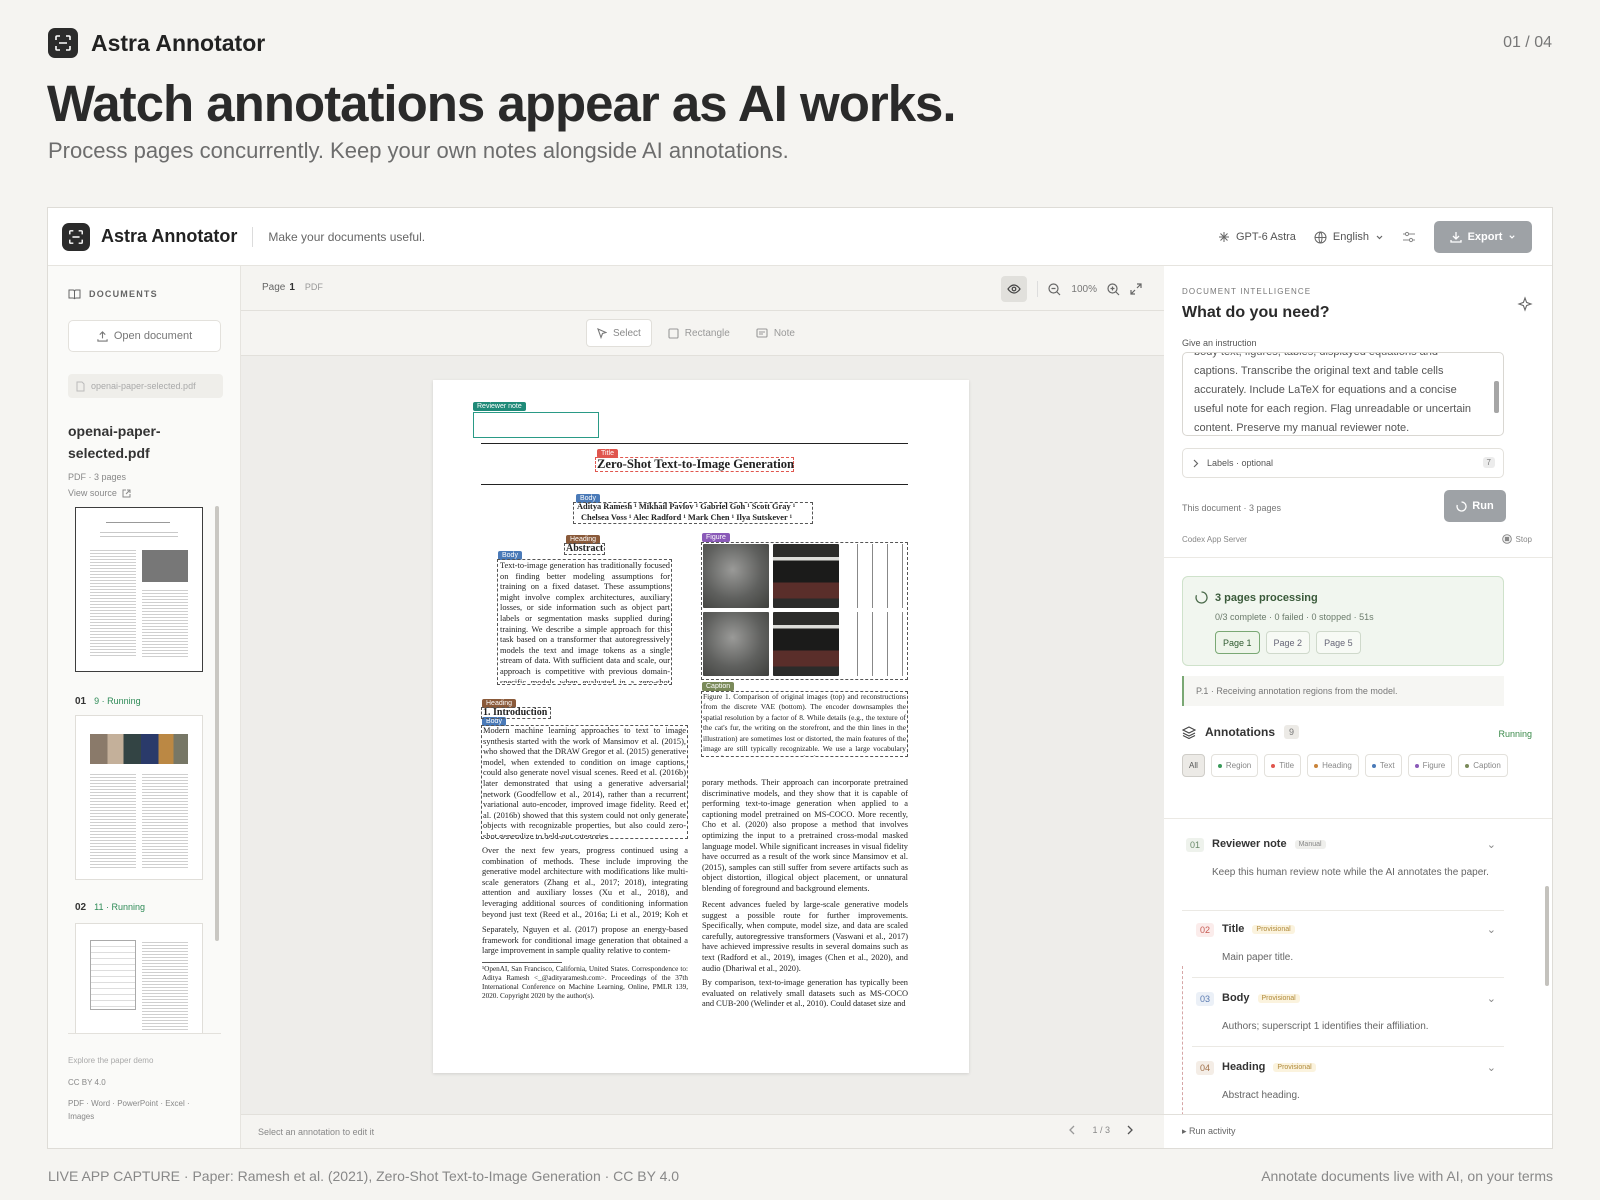  What do you see at coordinates (1310, 844) in the screenshot?
I see `annotation-badge: Manual` at bounding box center [1310, 844].